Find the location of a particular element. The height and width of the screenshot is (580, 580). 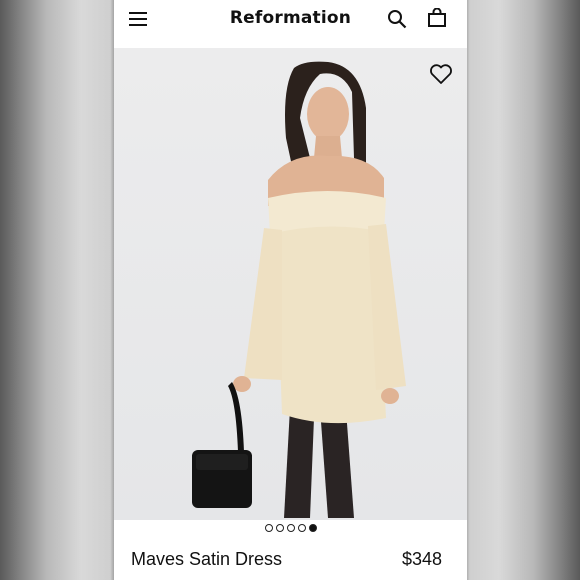

model-face is located at coordinates (328, 114).